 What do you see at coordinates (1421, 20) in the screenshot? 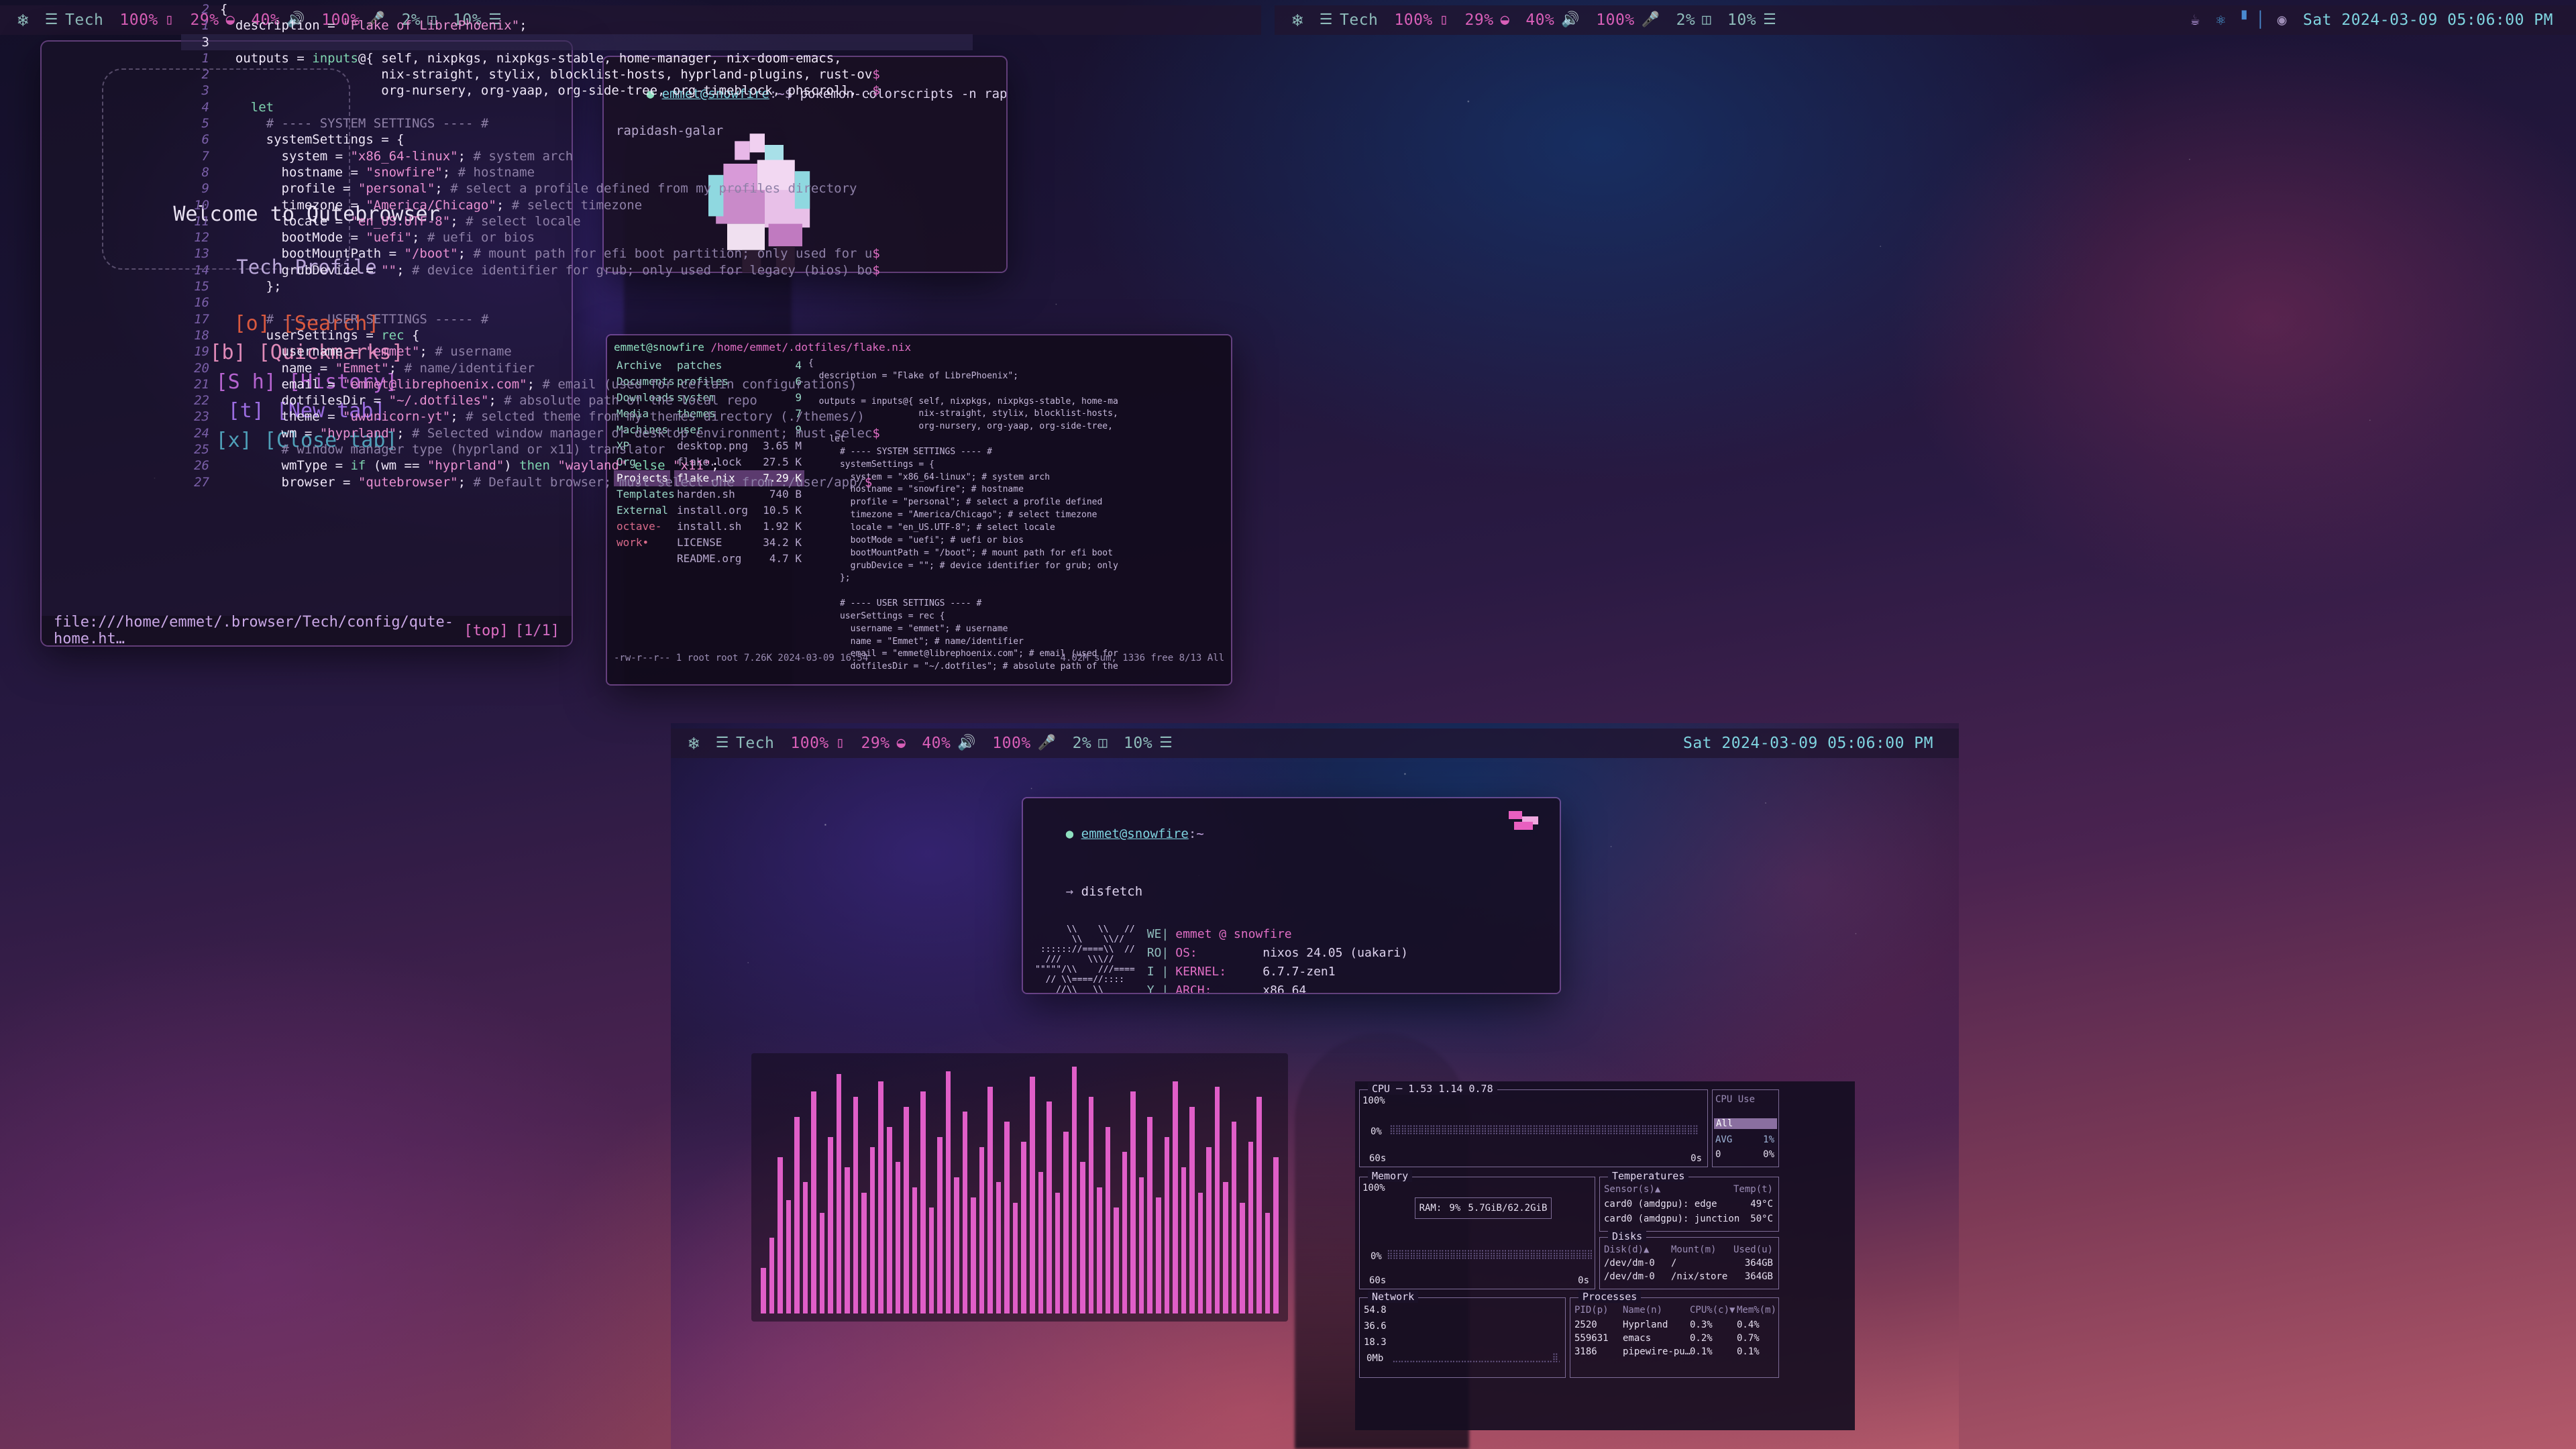
I see `battery-indicator-2: 100% ▯` at bounding box center [1421, 20].